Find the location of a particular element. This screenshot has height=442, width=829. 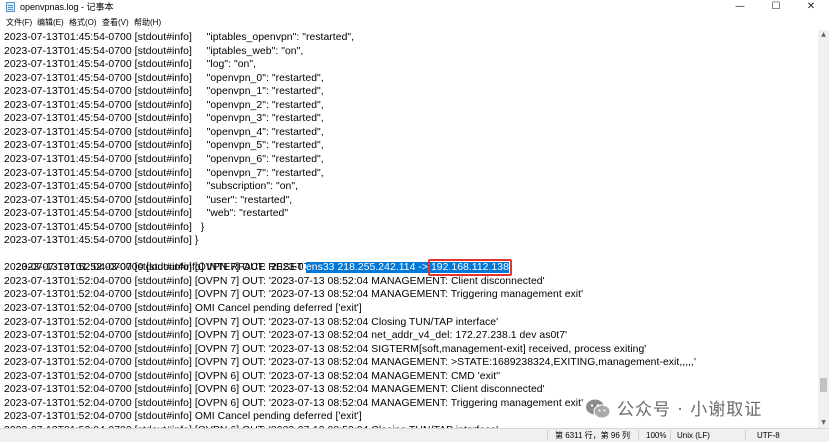

scroll-down-arrow-icon: ▼ is located at coordinates (823, 423).